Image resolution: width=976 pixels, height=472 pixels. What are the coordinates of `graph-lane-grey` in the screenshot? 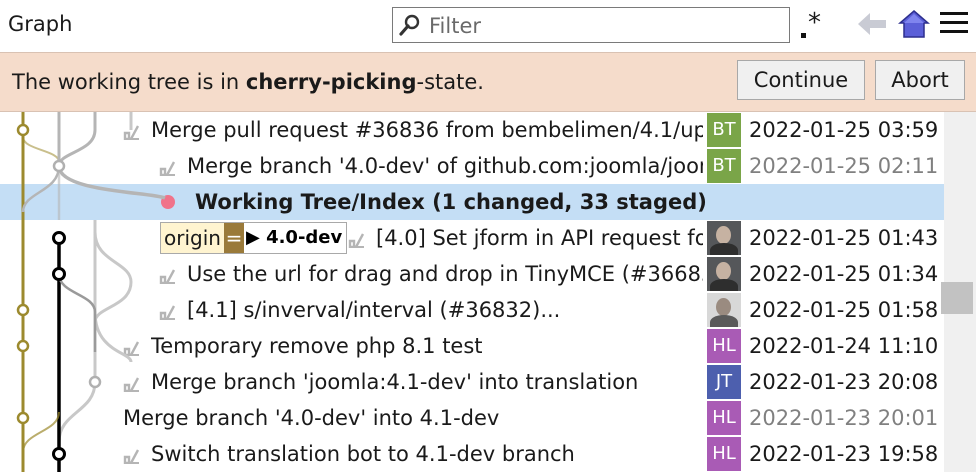 It's located at (93, 277).